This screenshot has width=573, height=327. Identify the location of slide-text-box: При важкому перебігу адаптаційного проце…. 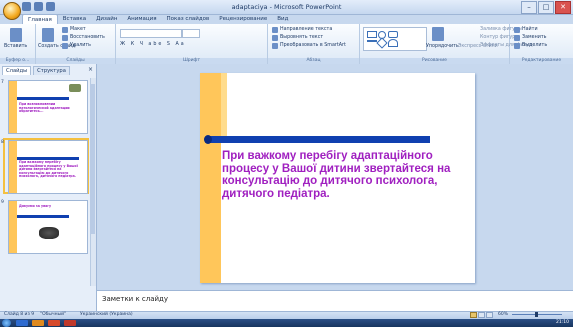
(347, 175).